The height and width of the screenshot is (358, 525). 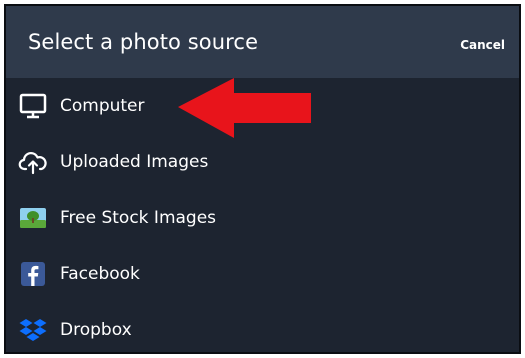 What do you see at coordinates (33, 218) in the screenshot?
I see `stock-image-icon` at bounding box center [33, 218].